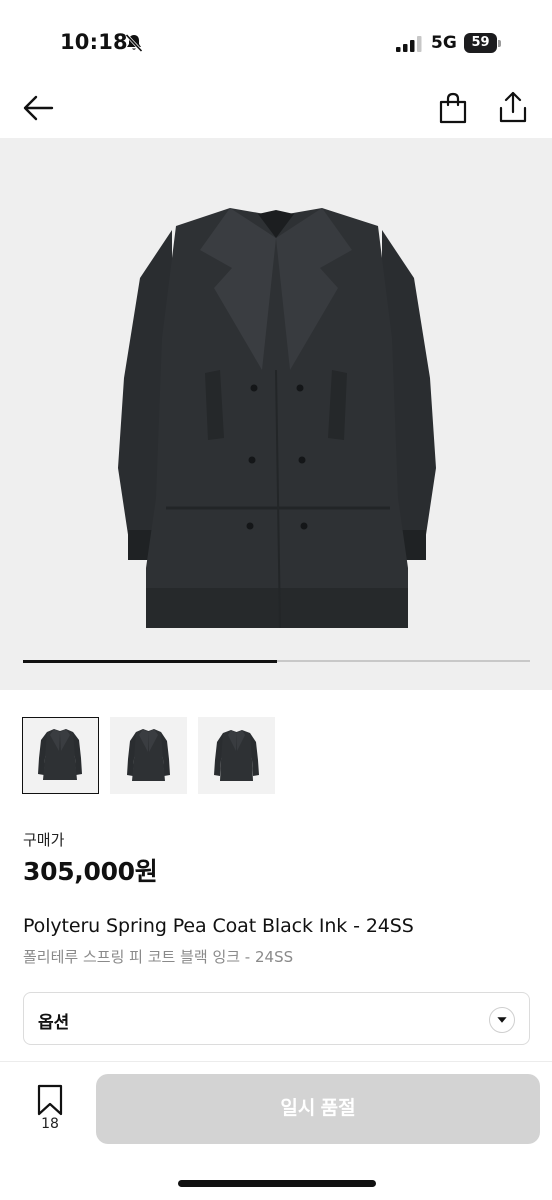  Describe the element at coordinates (276, 1018) in the screenshot. I see `option-select: 옵션` at that location.